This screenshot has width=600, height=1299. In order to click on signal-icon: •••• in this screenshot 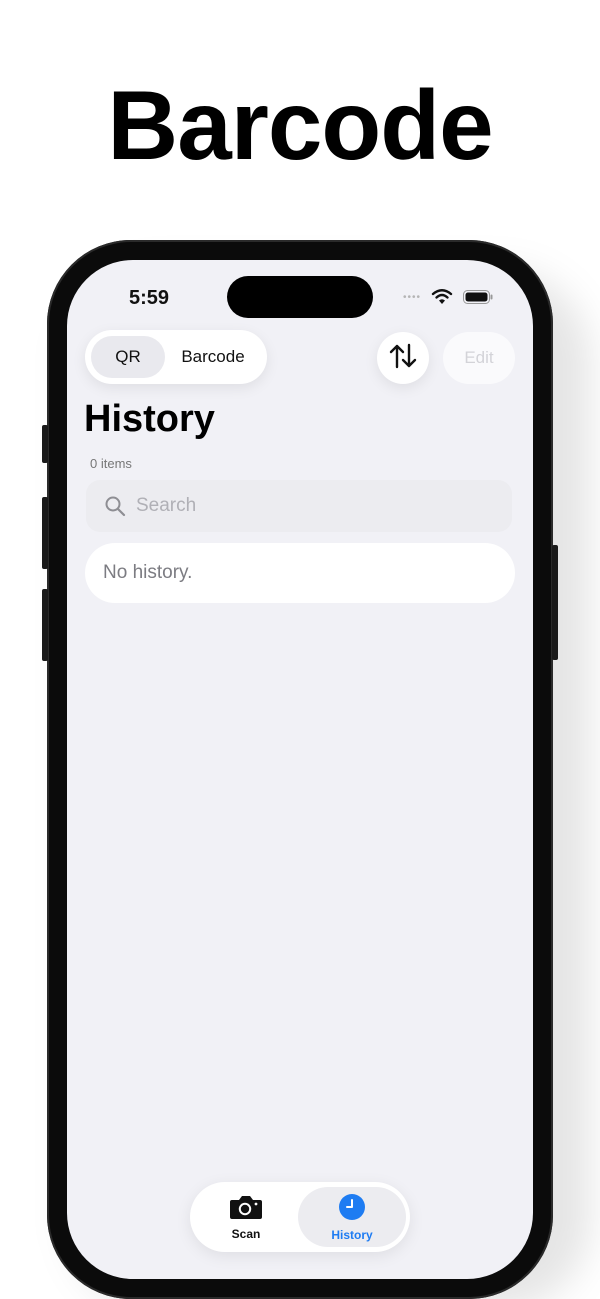, I will do `click(411, 297)`.